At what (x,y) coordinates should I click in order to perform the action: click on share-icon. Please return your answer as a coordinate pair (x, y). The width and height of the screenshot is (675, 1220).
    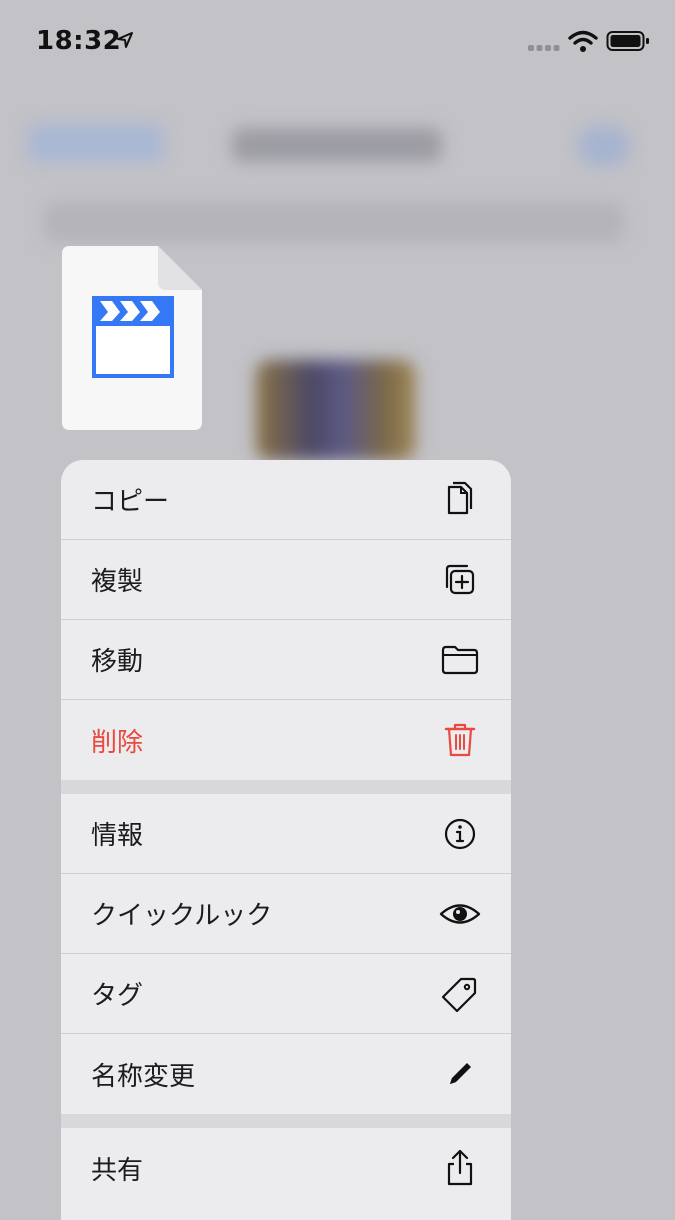
    Looking at the image, I should click on (460, 1167).